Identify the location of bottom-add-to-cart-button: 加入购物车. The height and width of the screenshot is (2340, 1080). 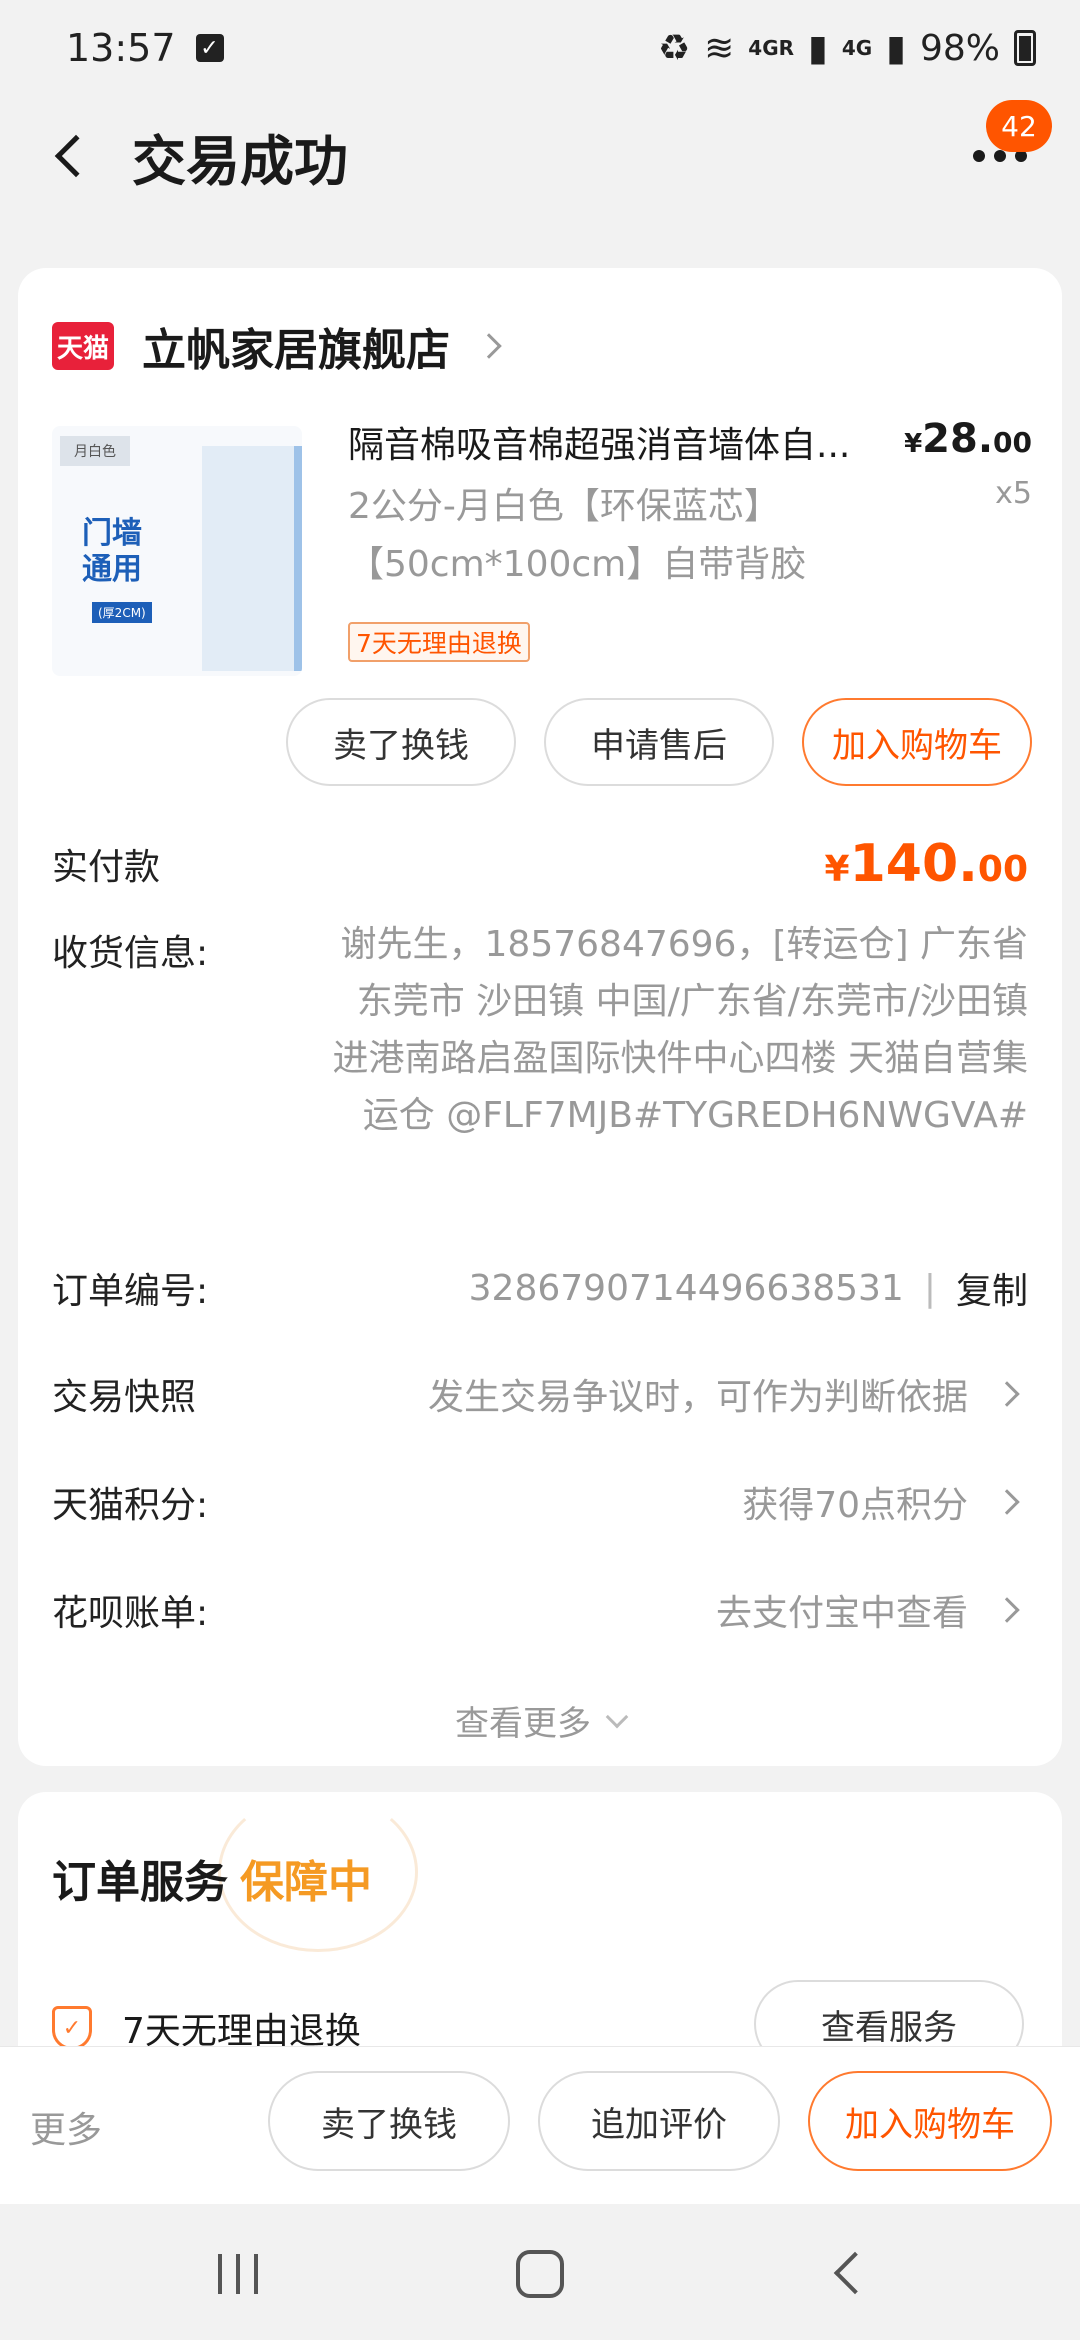
(930, 2121).